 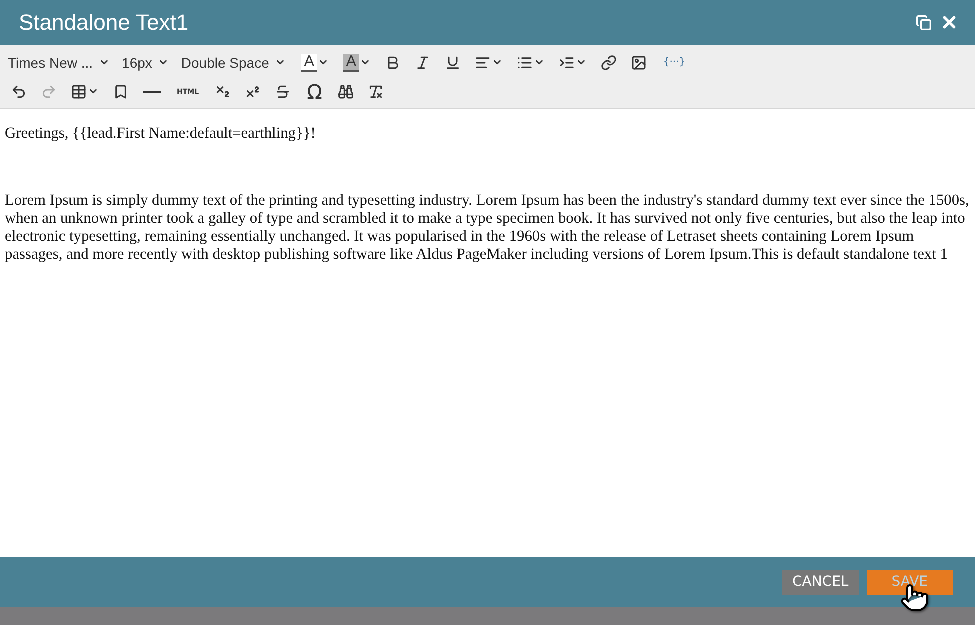 What do you see at coordinates (223, 92) in the screenshot?
I see `subscript-icon` at bounding box center [223, 92].